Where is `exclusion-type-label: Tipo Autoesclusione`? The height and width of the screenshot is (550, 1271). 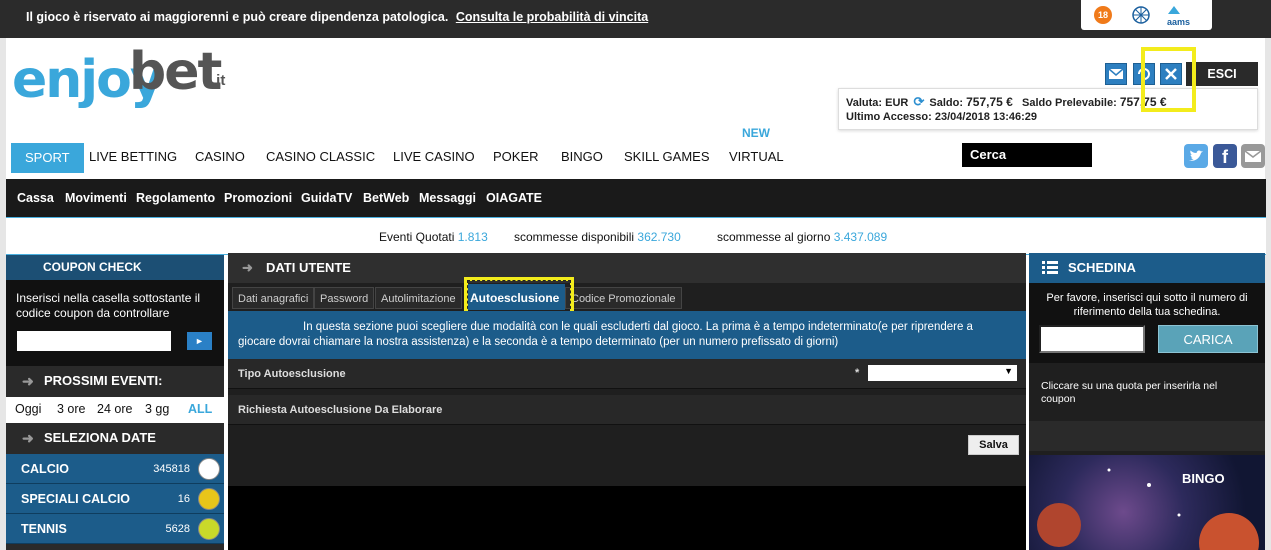 exclusion-type-label: Tipo Autoesclusione is located at coordinates (292, 374).